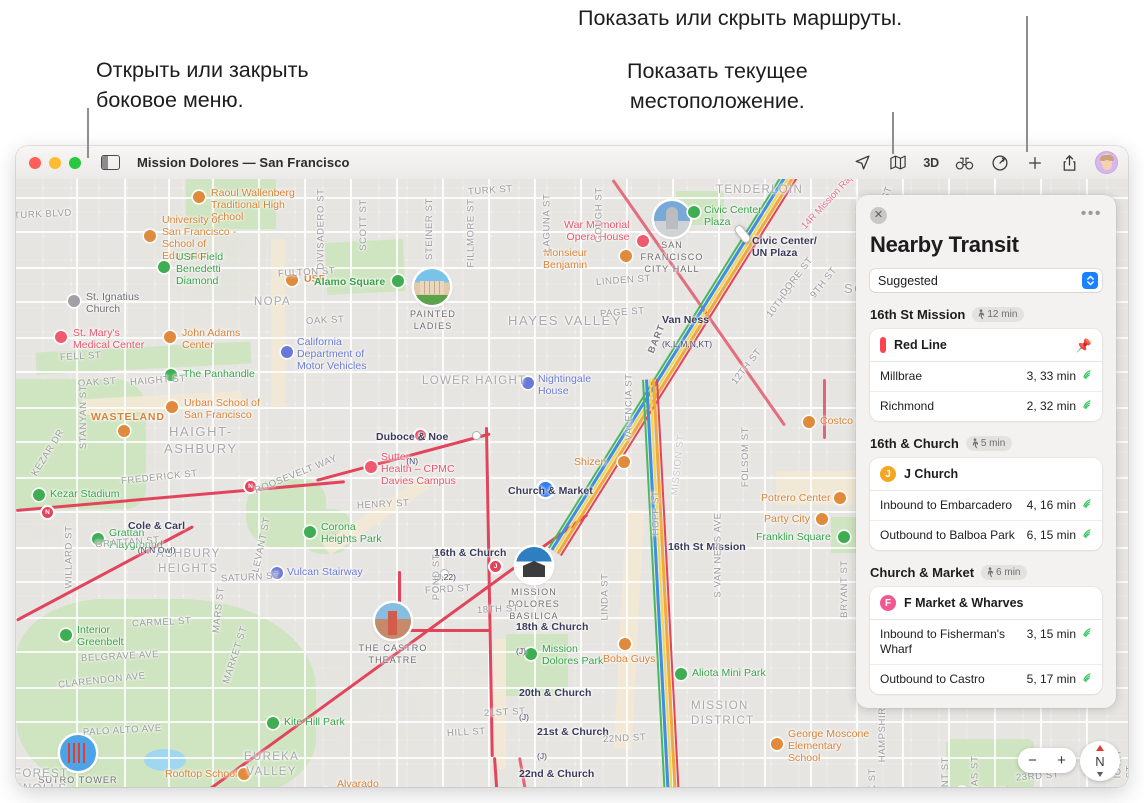 The height and width of the screenshot is (803, 1144). Describe the element at coordinates (746, 457) in the screenshot. I see `map-street-folsom-st: FOLSOM ST` at that location.